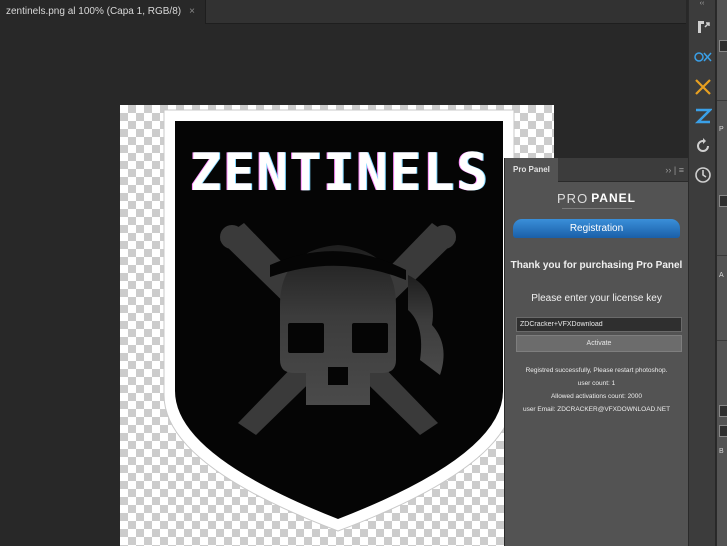 The height and width of the screenshot is (546, 727). I want to click on logo-part-panel: PANEL, so click(613, 198).